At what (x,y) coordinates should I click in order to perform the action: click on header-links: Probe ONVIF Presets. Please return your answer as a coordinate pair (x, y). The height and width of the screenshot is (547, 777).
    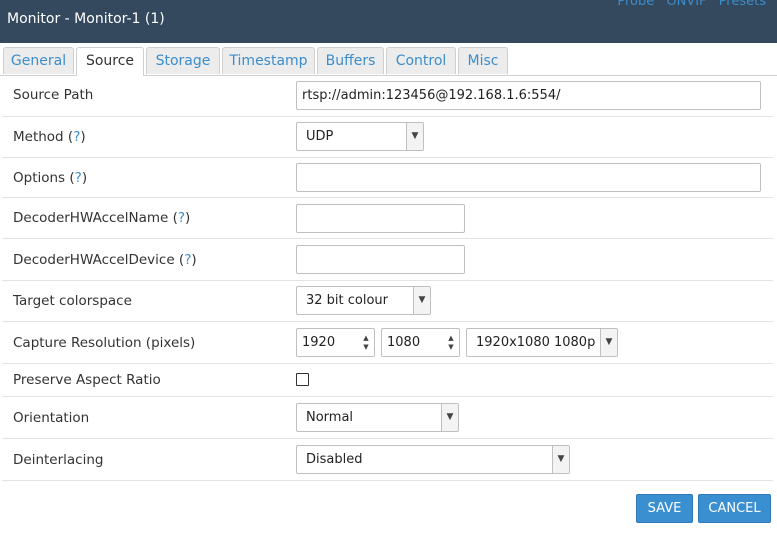
    Looking at the image, I should click on (687, 4).